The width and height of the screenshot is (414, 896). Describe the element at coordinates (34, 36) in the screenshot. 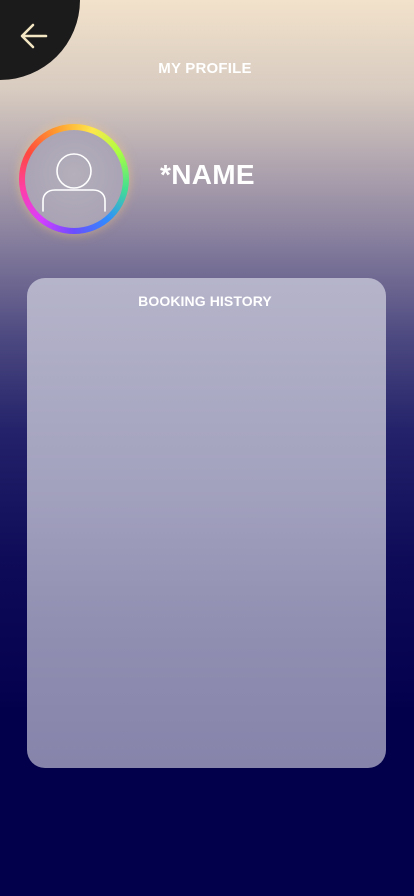

I see `arrow-left-icon` at that location.